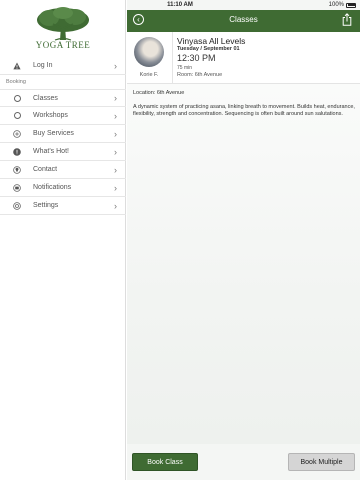  Describe the element at coordinates (17, 133) in the screenshot. I see `plus-circle-icon` at that location.